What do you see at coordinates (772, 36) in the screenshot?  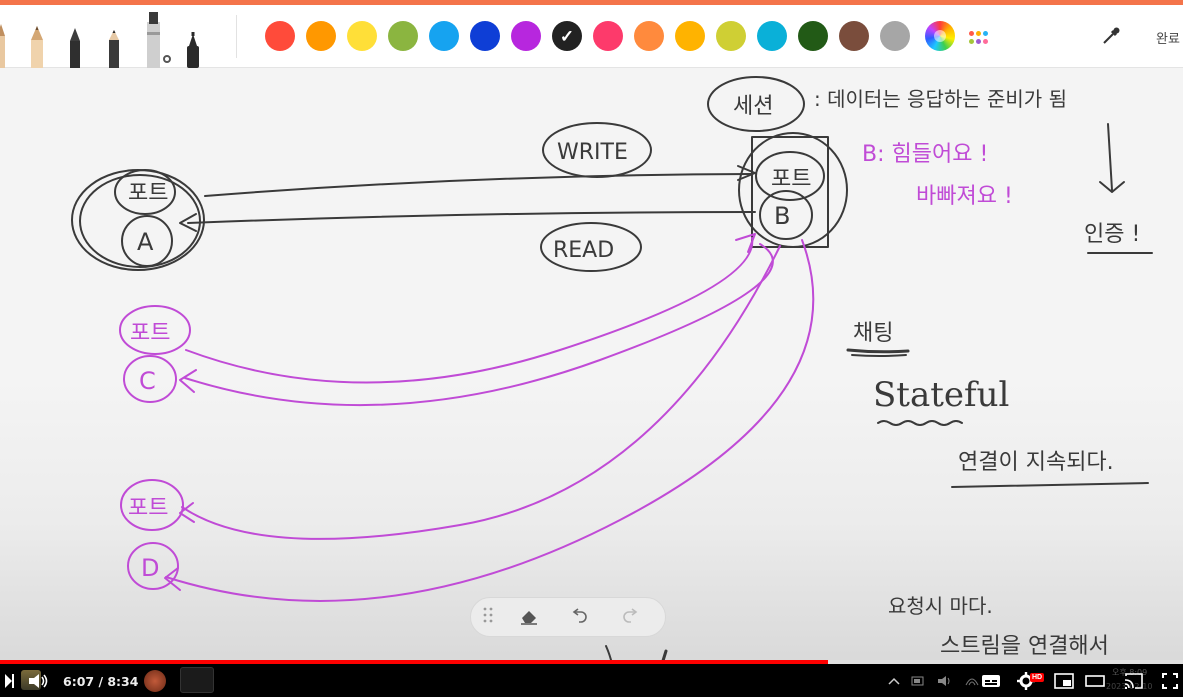 I see `color-swatch-cyan` at bounding box center [772, 36].